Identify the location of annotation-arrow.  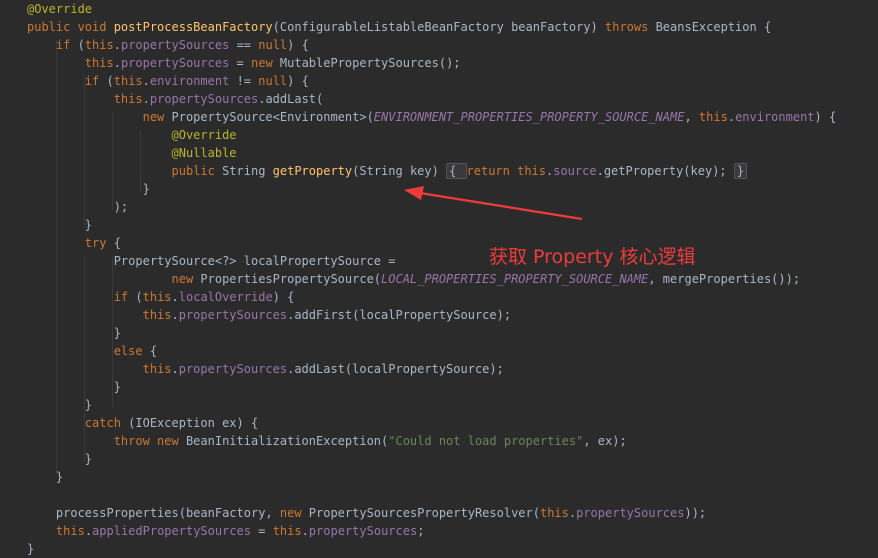
(493, 203).